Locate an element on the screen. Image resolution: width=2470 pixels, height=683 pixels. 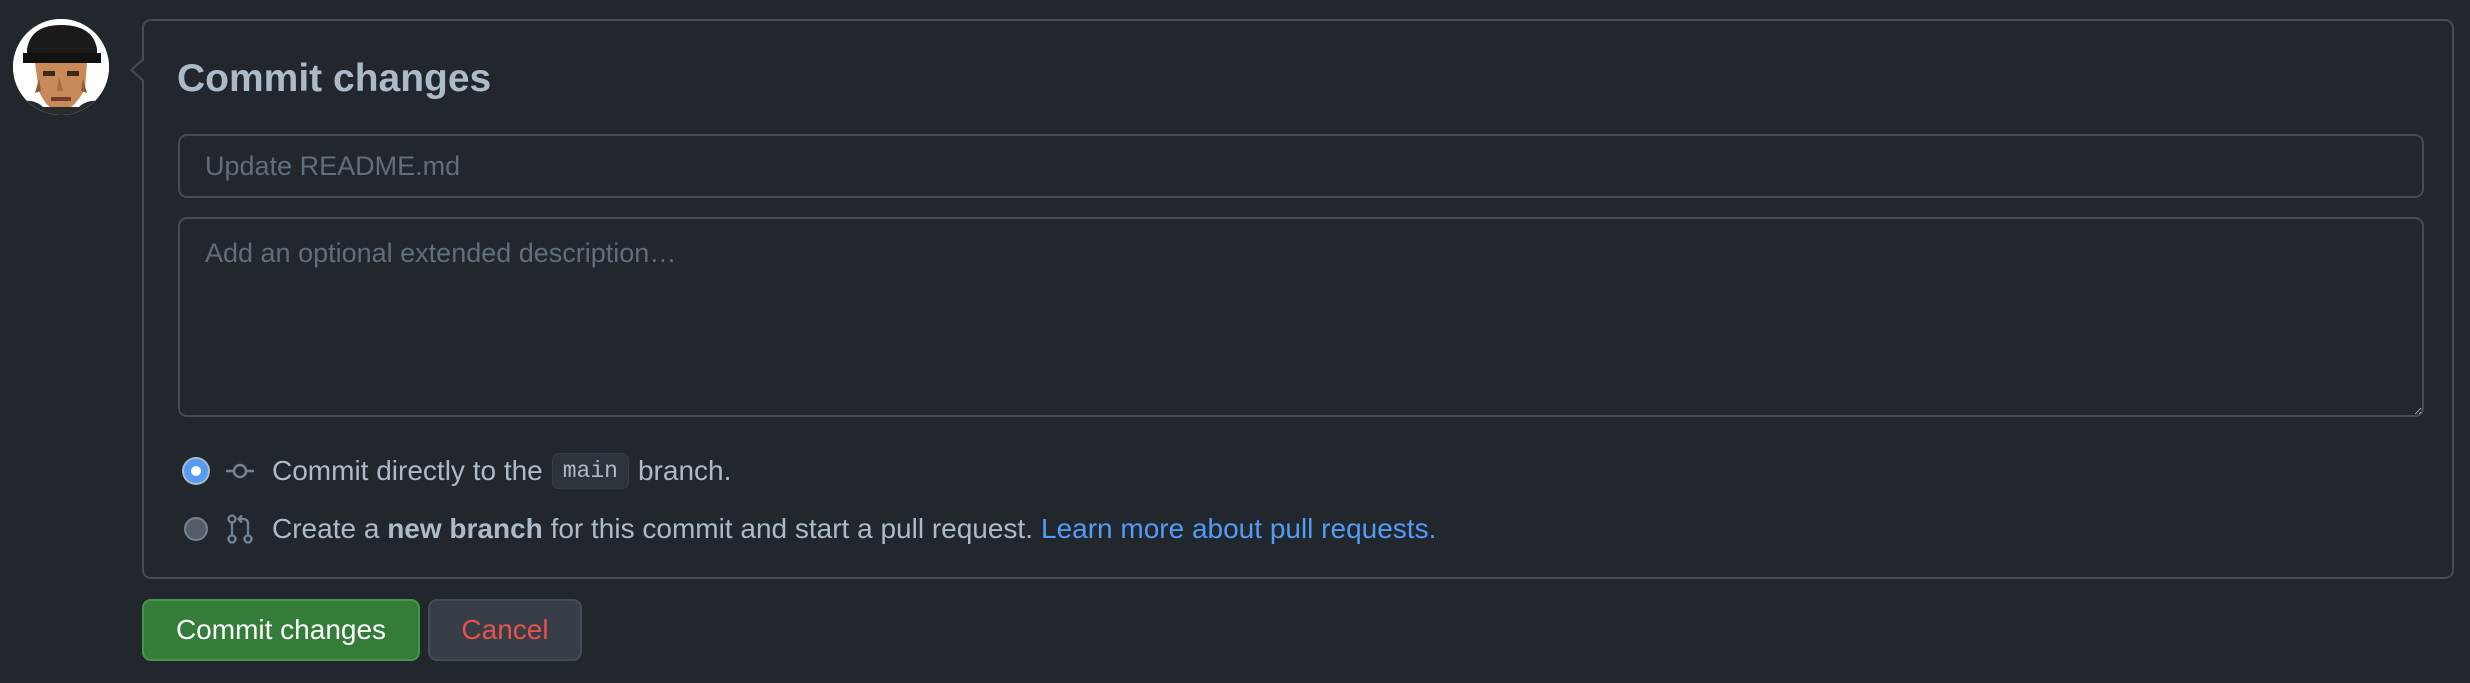
learn-more-pull-requests-link: Learn more about pull requests. is located at coordinates (1238, 529).